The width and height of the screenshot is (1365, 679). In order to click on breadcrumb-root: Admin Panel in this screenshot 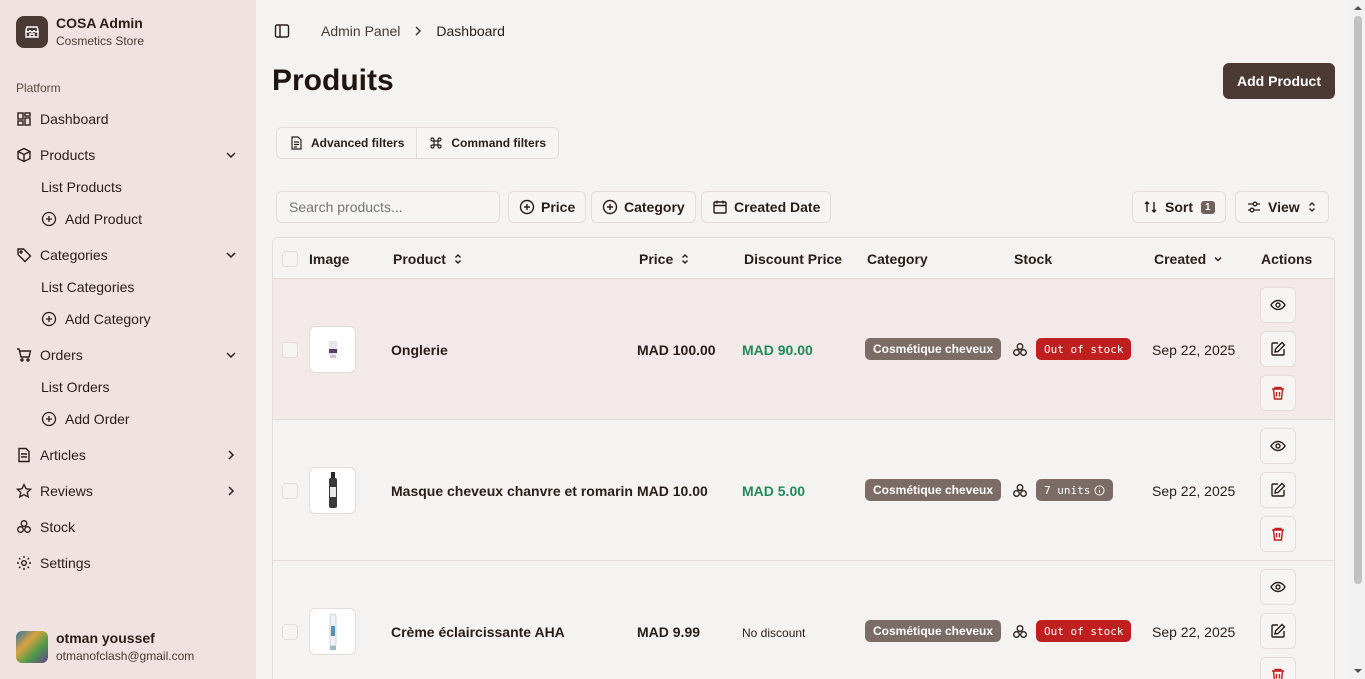, I will do `click(360, 31)`.